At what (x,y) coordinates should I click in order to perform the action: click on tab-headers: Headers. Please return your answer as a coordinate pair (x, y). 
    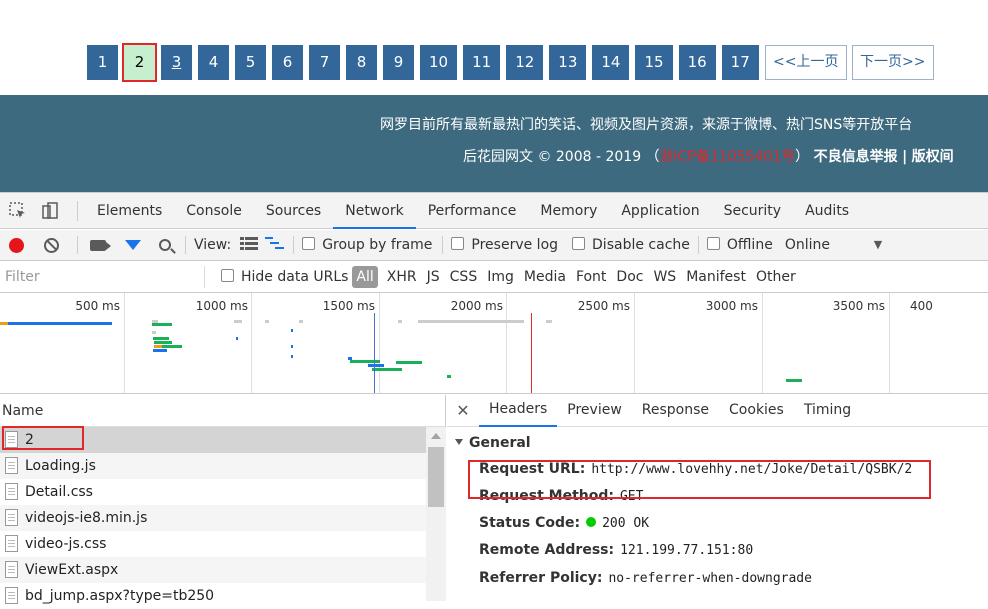
    Looking at the image, I should click on (518, 410).